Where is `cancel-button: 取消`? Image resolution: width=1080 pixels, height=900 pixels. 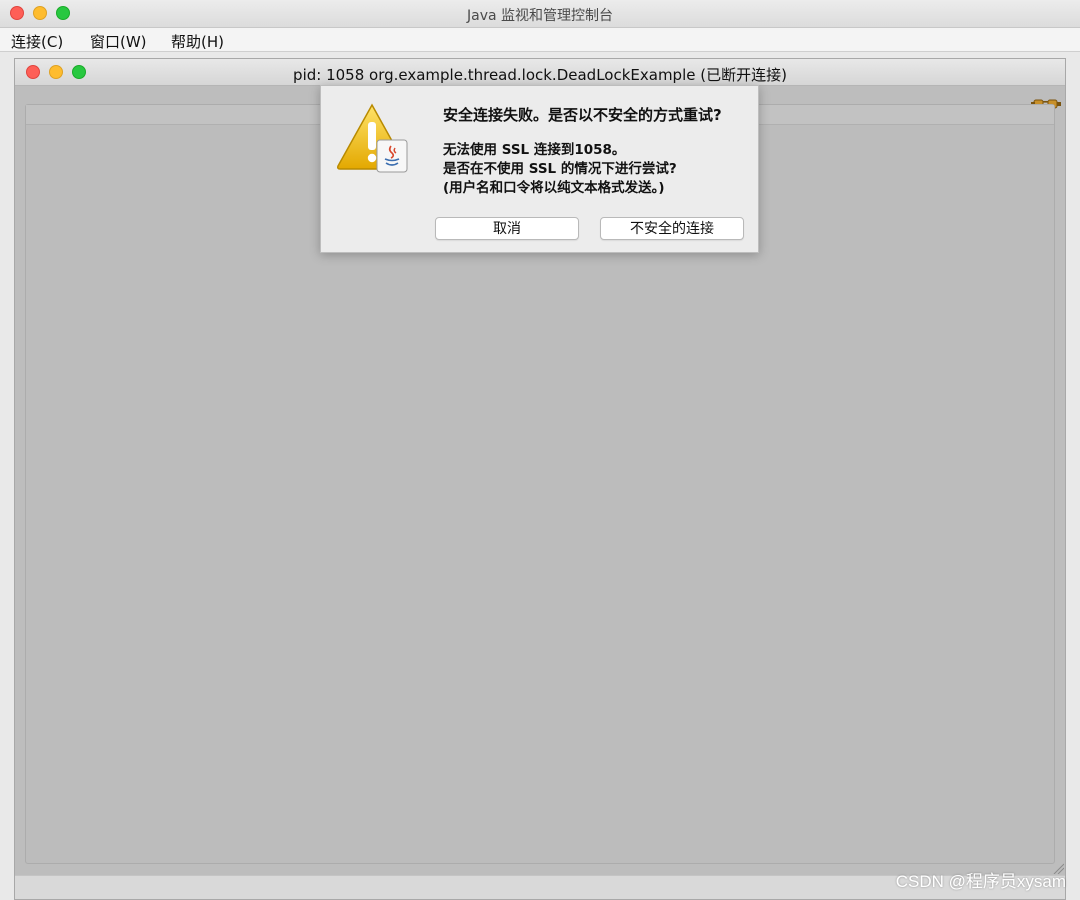 cancel-button: 取消 is located at coordinates (507, 228).